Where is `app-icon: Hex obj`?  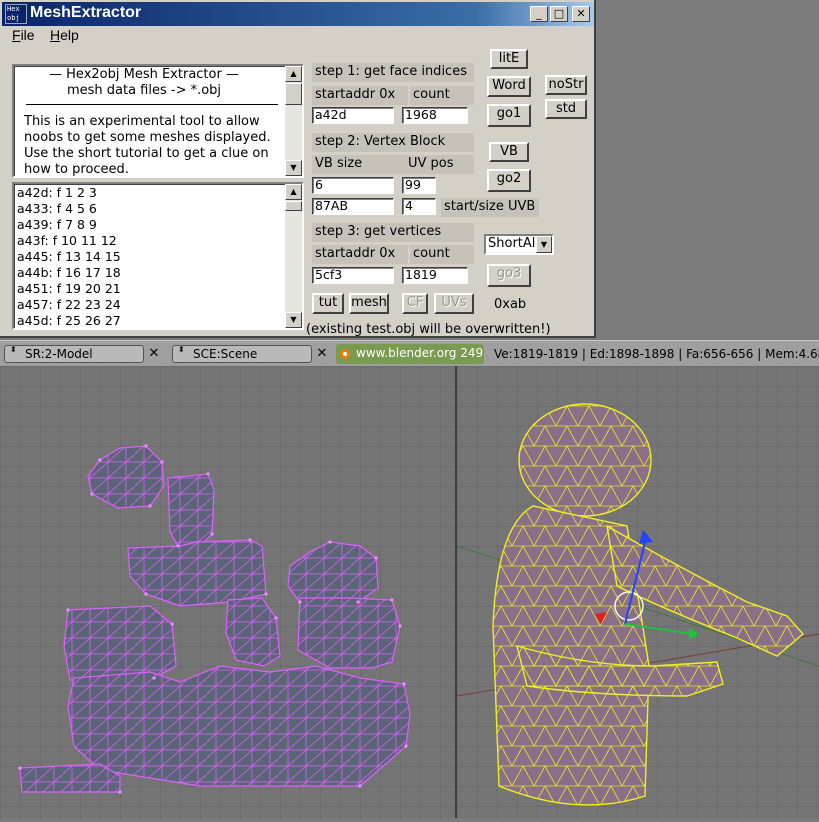
app-icon: Hex obj is located at coordinates (16, 14).